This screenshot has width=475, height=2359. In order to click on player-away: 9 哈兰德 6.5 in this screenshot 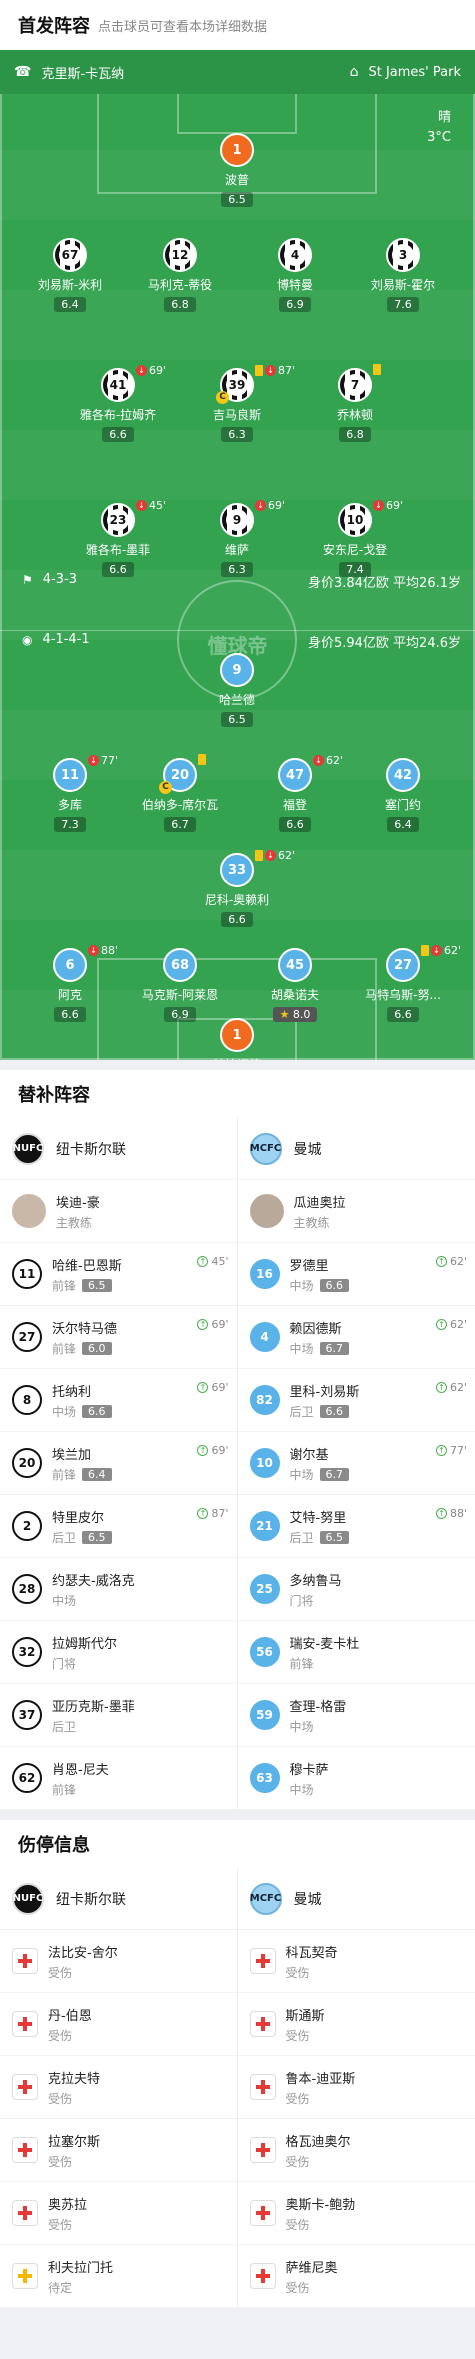, I will do `click(237, 690)`.